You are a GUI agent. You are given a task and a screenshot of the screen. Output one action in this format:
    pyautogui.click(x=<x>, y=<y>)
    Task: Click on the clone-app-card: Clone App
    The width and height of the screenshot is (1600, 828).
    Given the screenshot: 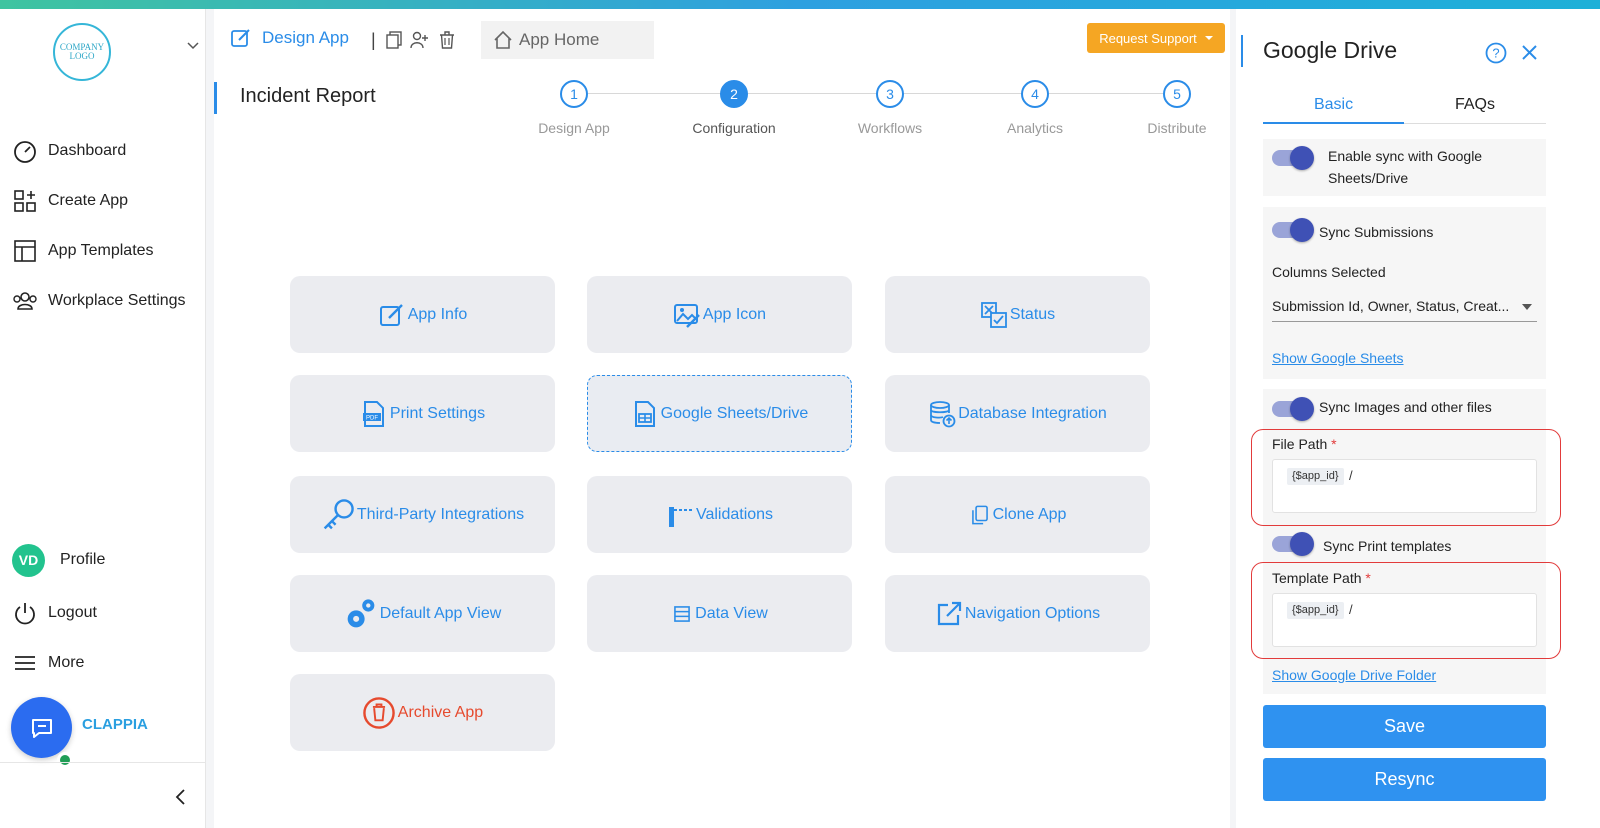 What is the action you would take?
    pyautogui.click(x=1017, y=514)
    